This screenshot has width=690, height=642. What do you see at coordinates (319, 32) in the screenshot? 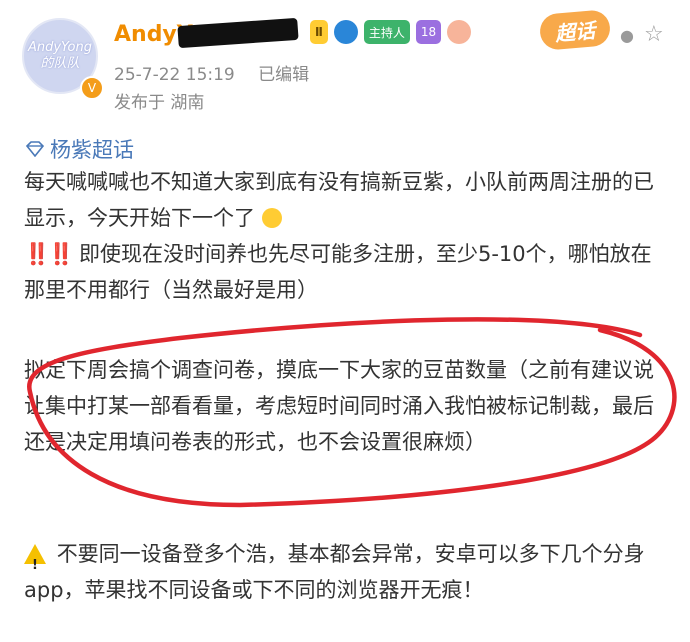
I see `level-badge: Ⅱ` at bounding box center [319, 32].